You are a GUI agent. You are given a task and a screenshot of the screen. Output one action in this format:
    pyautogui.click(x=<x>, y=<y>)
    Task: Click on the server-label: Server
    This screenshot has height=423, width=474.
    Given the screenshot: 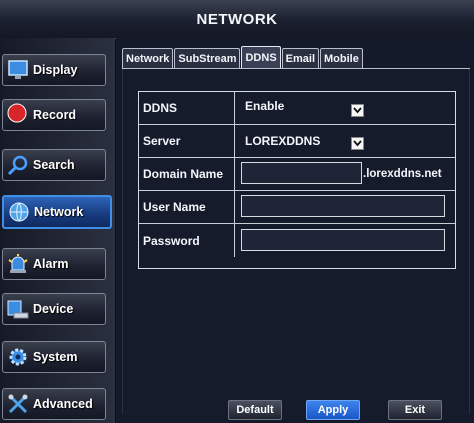 What is the action you would take?
    pyautogui.click(x=187, y=141)
    